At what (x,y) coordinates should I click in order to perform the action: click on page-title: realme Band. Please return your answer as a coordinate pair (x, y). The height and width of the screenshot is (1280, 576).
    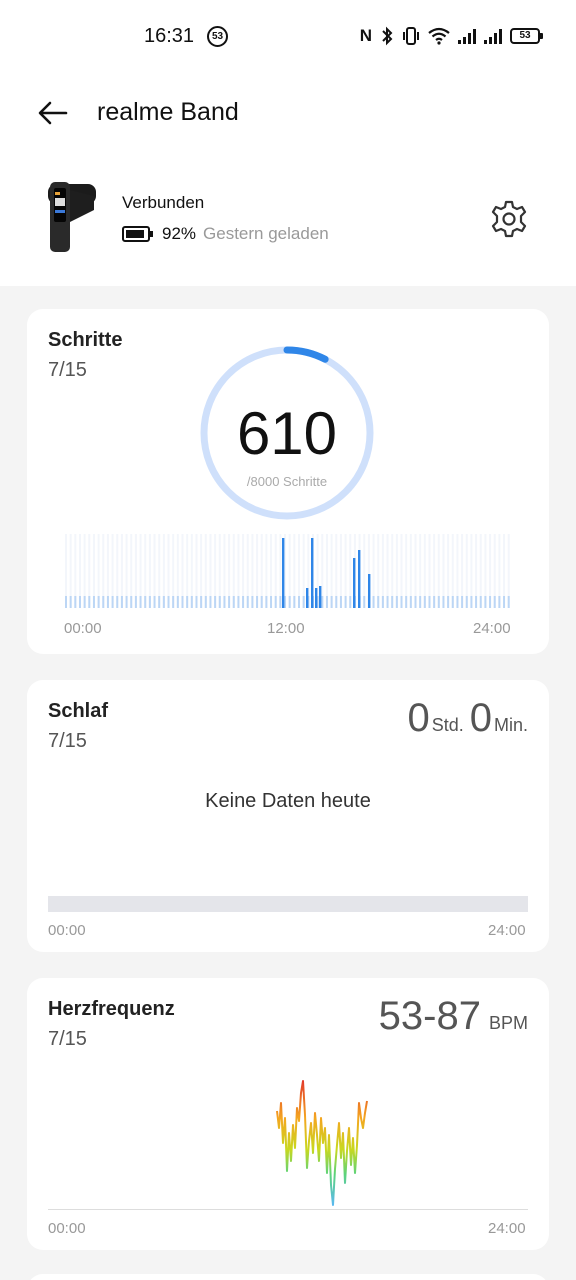
    Looking at the image, I should click on (168, 112).